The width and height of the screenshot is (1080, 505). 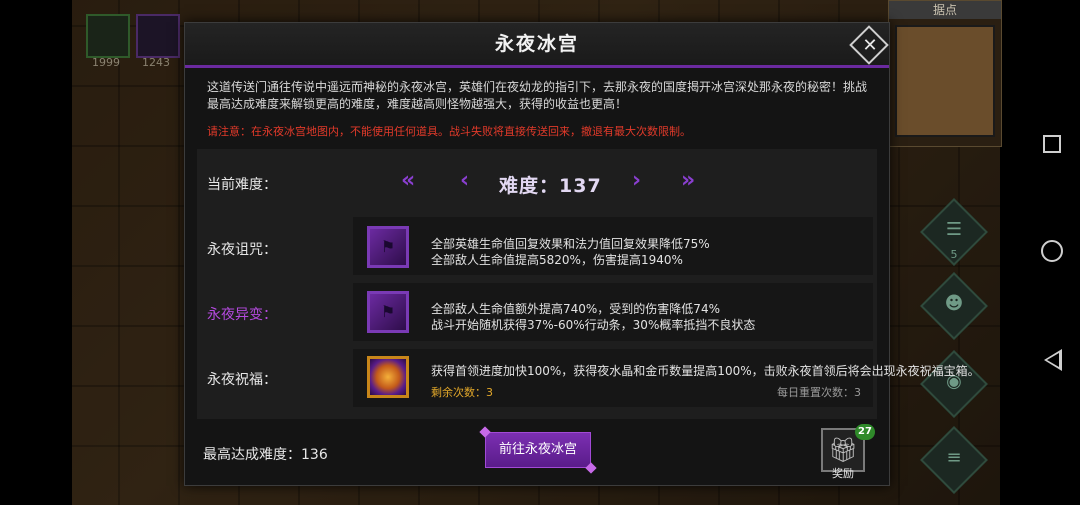 What do you see at coordinates (570, 244) in the screenshot?
I see `curse-line-1: 全部英雄生命值回复效果和法力值回复效果降低75%` at bounding box center [570, 244].